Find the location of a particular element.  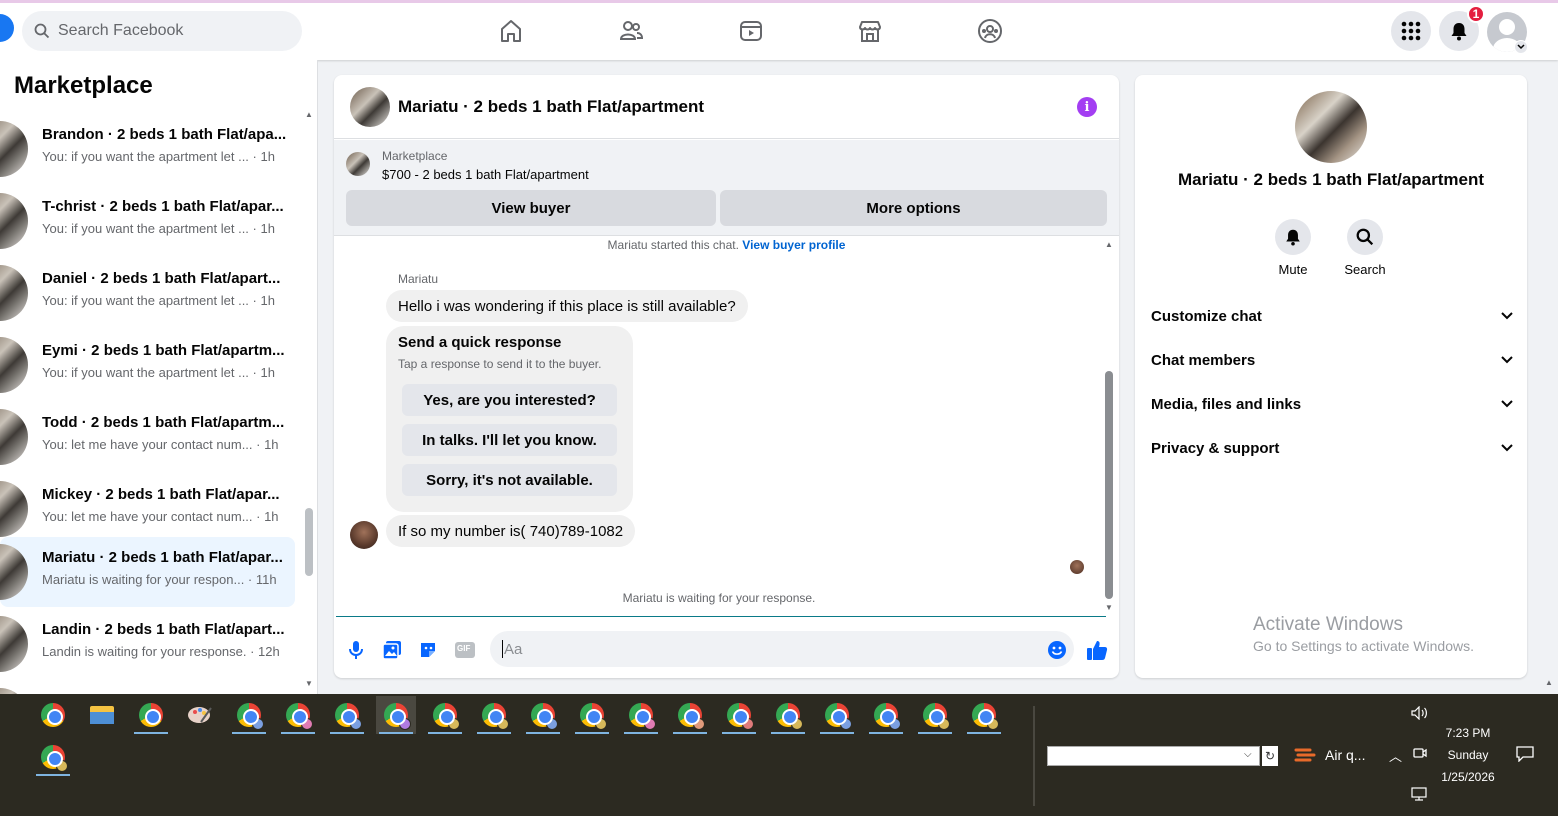

message-input: Aa is located at coordinates (782, 649).